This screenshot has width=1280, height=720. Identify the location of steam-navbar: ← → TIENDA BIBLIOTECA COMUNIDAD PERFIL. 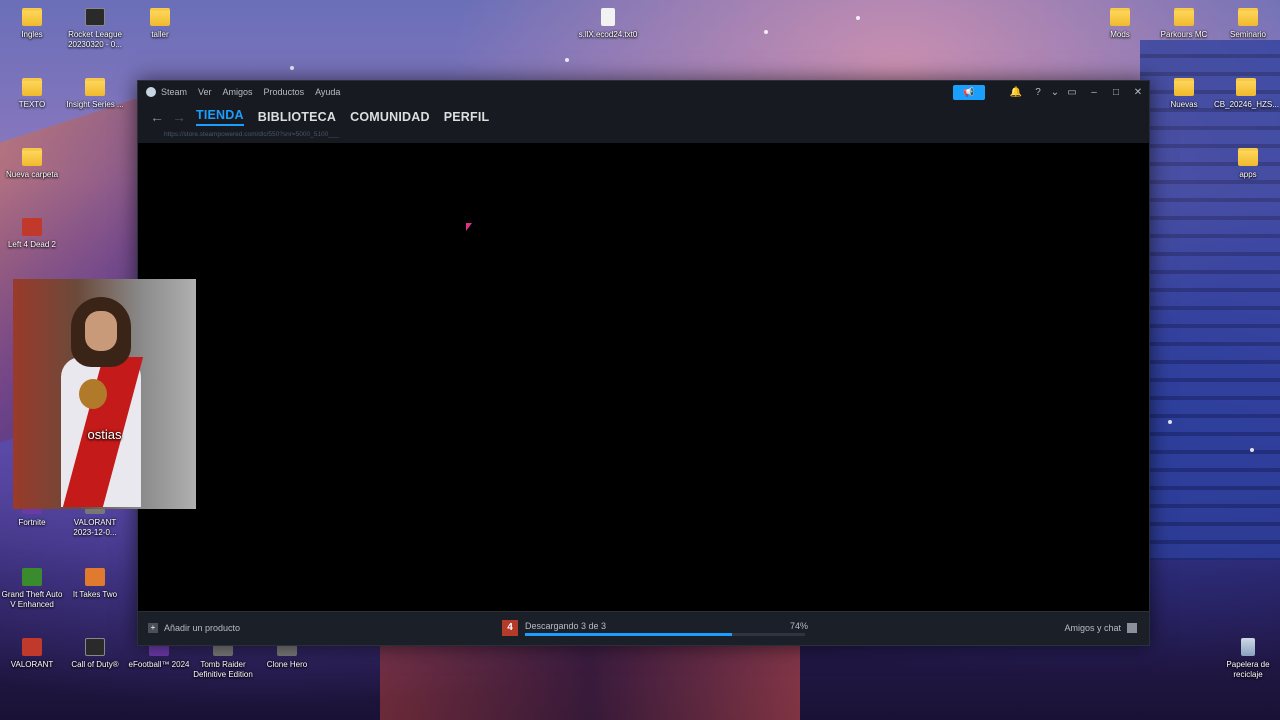
(643, 117).